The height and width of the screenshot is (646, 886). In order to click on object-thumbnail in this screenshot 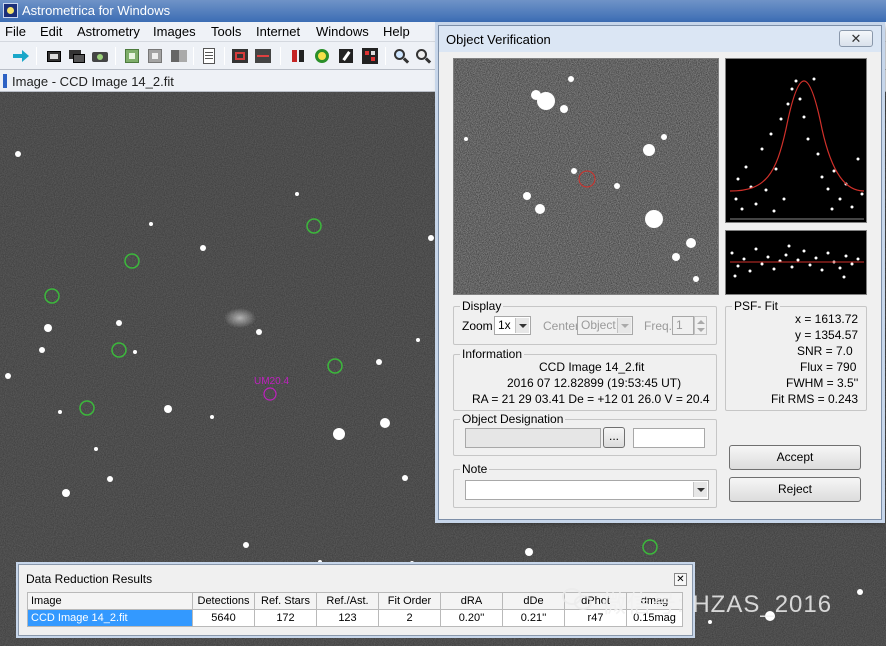, I will do `click(586, 176)`.